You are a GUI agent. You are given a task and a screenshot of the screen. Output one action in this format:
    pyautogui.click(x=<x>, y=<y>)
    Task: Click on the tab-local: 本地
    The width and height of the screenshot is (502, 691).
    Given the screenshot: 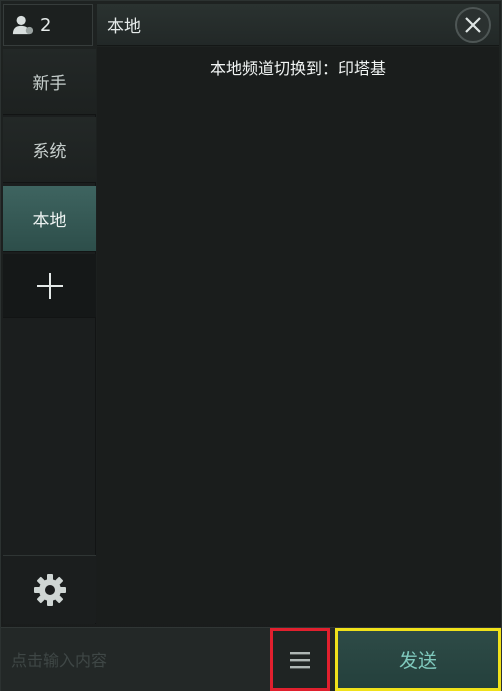 What is the action you would take?
    pyautogui.click(x=49, y=219)
    